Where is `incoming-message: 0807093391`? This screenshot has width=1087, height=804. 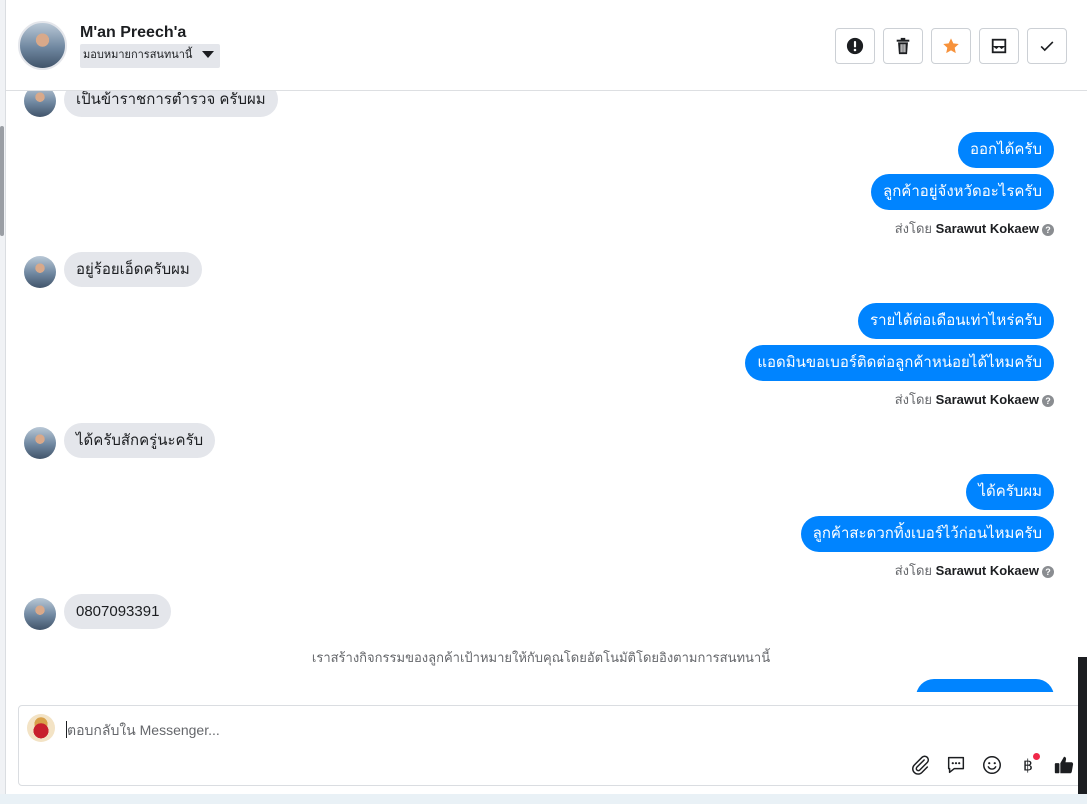 incoming-message: 0807093391 is located at coordinates (118, 611).